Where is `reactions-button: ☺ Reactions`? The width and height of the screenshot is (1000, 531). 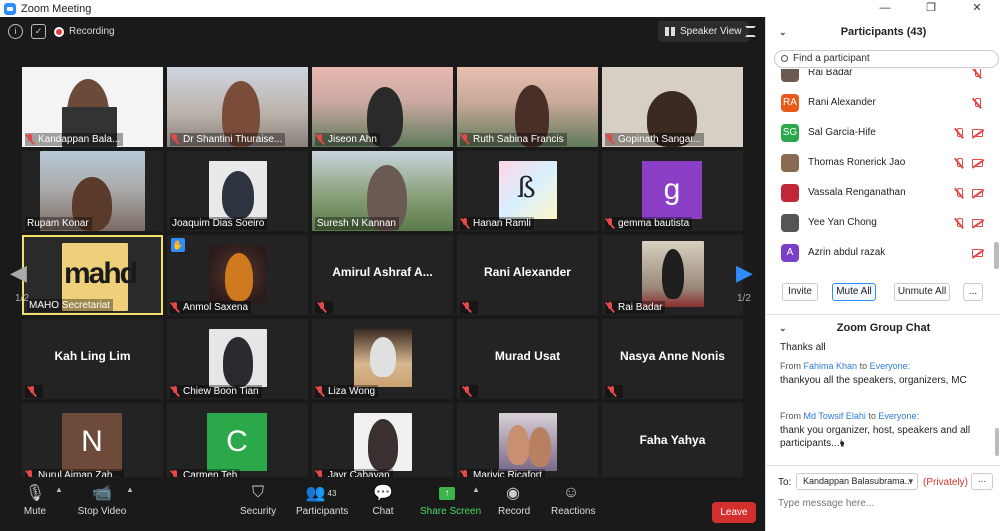
reactions-button: ☺ Reactions is located at coordinates (573, 499).